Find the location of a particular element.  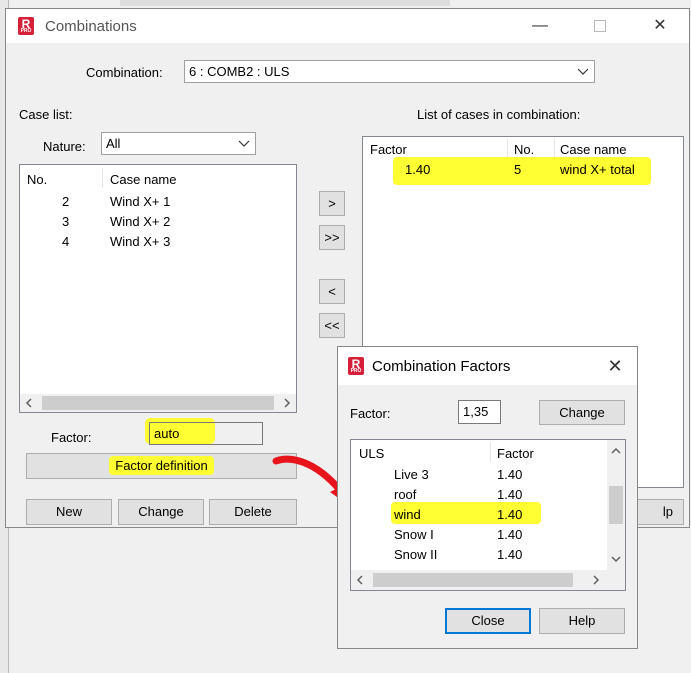

combo-factor: 1.40 is located at coordinates (418, 169).